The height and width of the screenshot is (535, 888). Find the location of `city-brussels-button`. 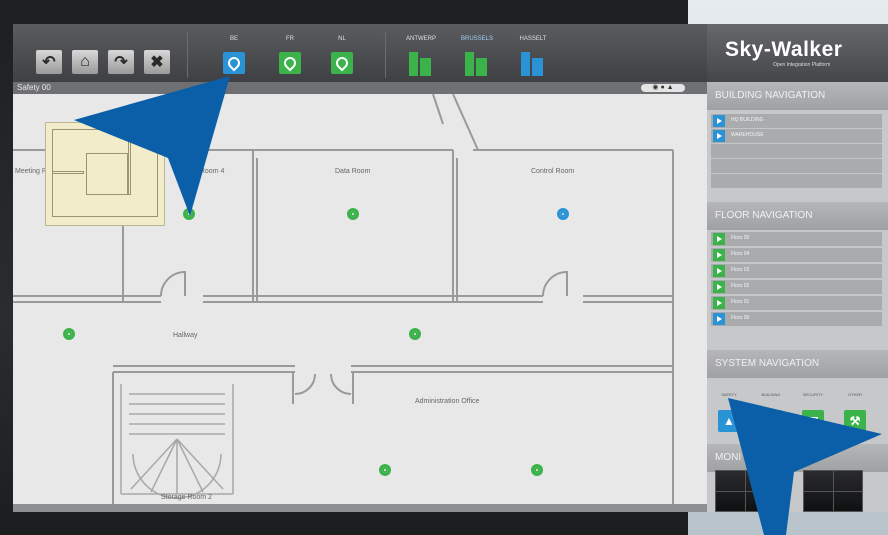

city-brussels-button is located at coordinates (477, 62).